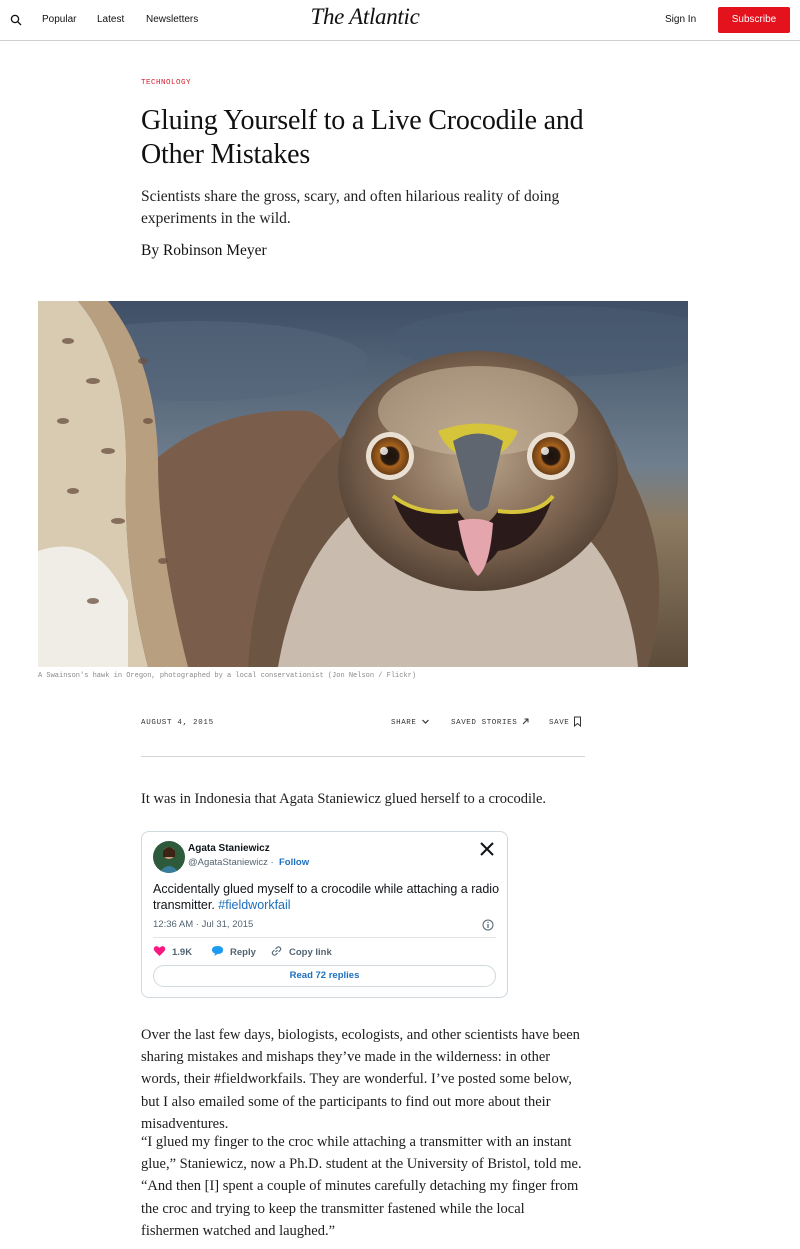  What do you see at coordinates (204, 251) in the screenshot?
I see `article-byline: By Robinson Meyer` at bounding box center [204, 251].